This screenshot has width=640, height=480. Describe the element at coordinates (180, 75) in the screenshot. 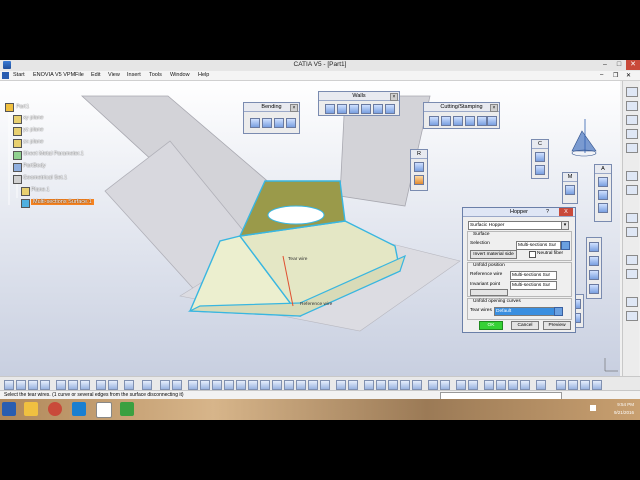

I see `menu-window: Window` at that location.